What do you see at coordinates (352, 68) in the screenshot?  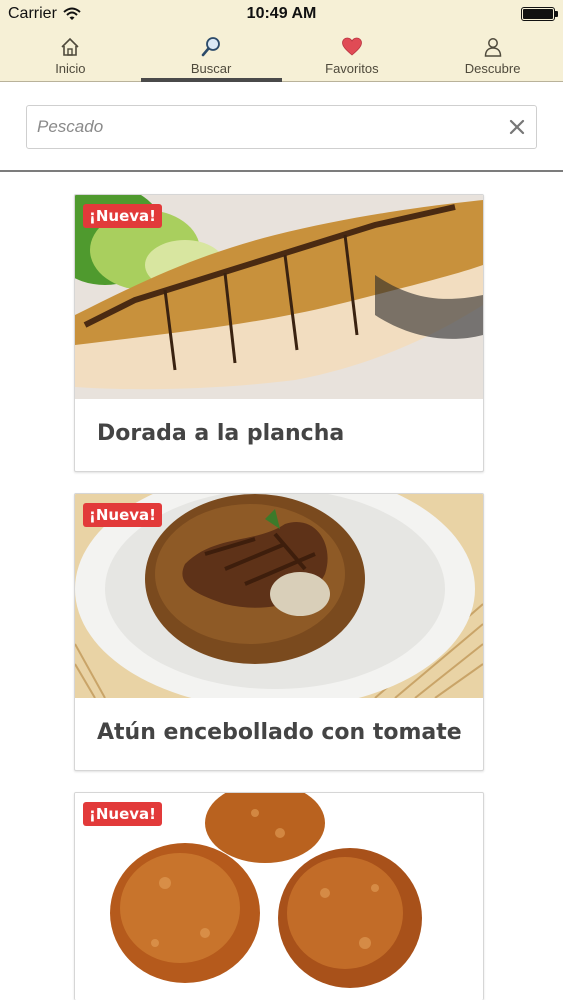 I see `tab-label: Favoritos` at bounding box center [352, 68].